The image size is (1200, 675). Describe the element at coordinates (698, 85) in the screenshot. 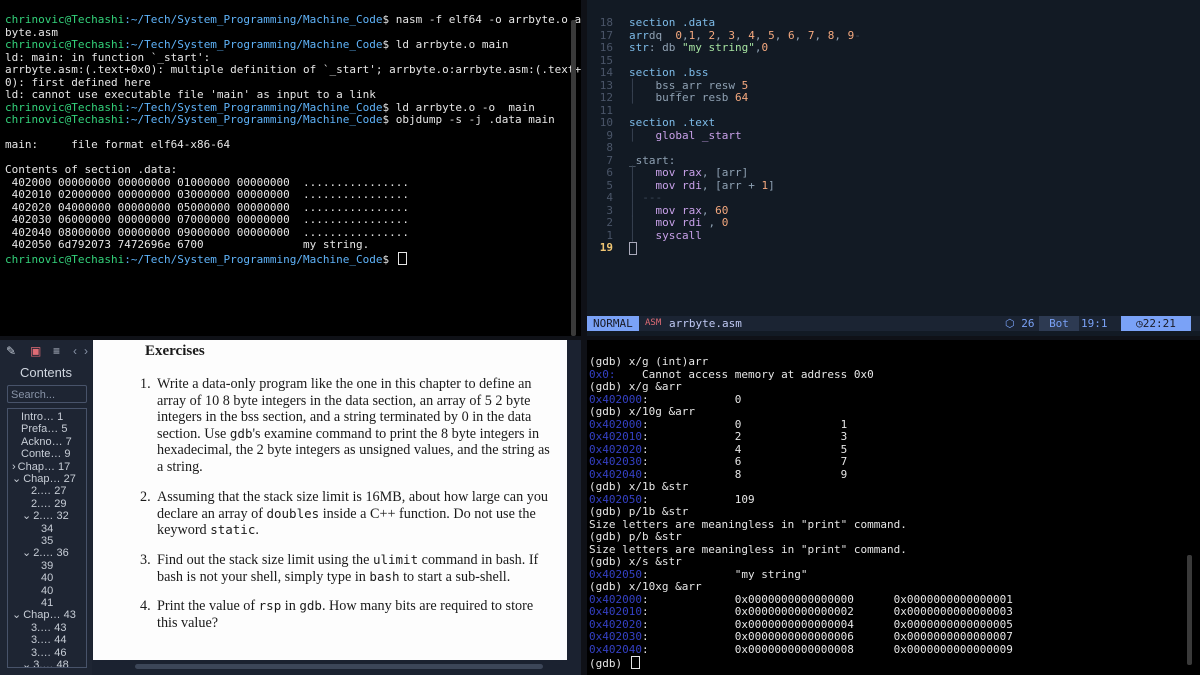

I see `code-token: bss_arr resw` at that location.